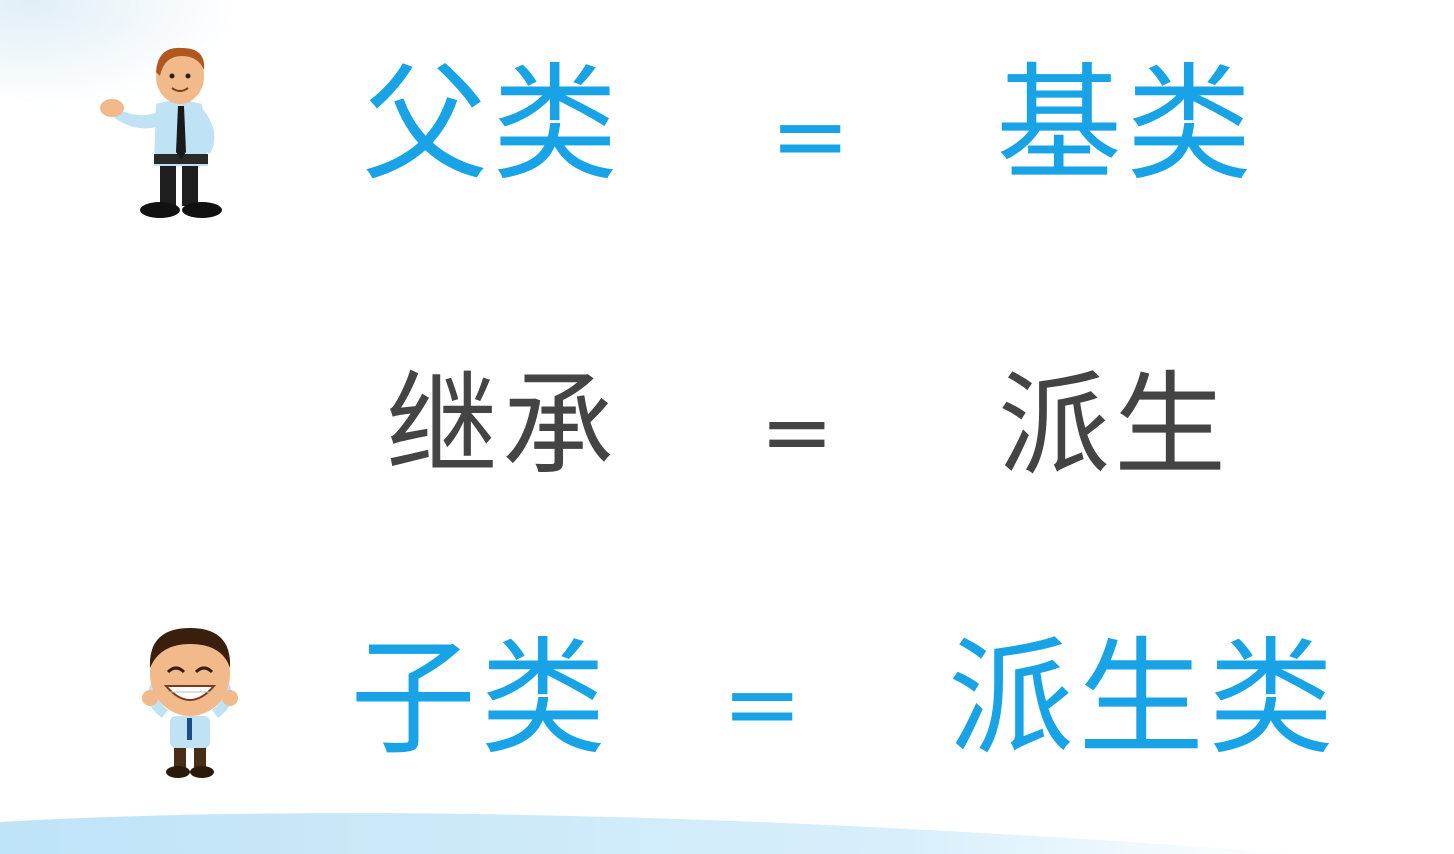 This screenshot has width=1454, height=854. Describe the element at coordinates (650, 833) in the screenshot. I see `bottom-wave-decoration` at that location.